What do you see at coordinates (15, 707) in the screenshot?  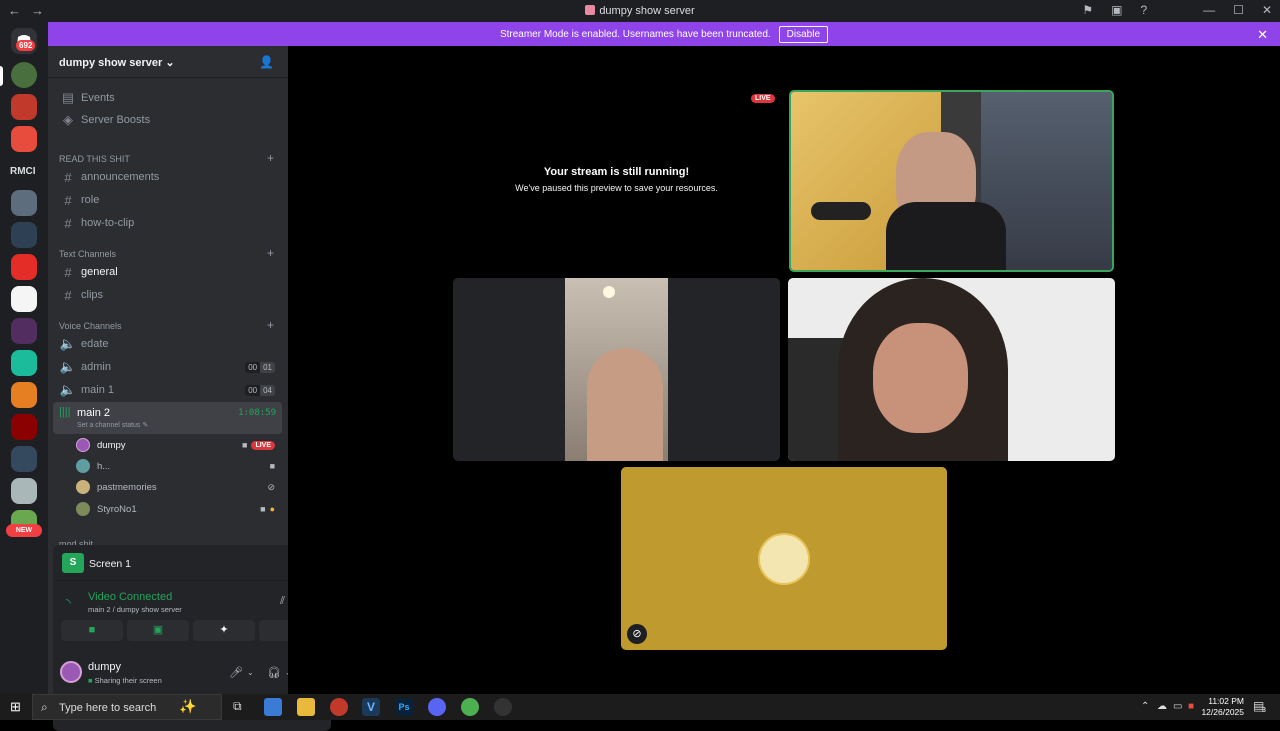 I see `windows-start-icon: ⊞` at bounding box center [15, 707].